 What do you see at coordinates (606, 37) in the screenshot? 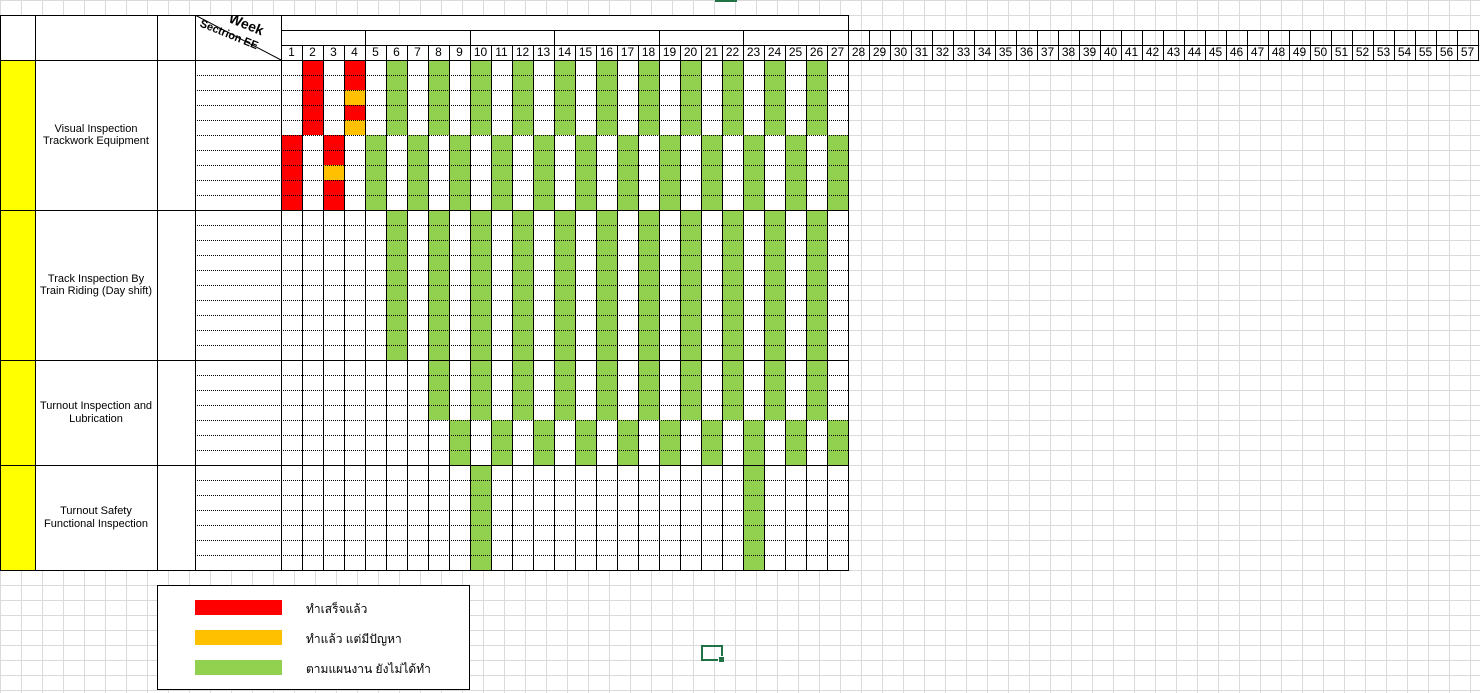
I see `month-april` at bounding box center [606, 37].